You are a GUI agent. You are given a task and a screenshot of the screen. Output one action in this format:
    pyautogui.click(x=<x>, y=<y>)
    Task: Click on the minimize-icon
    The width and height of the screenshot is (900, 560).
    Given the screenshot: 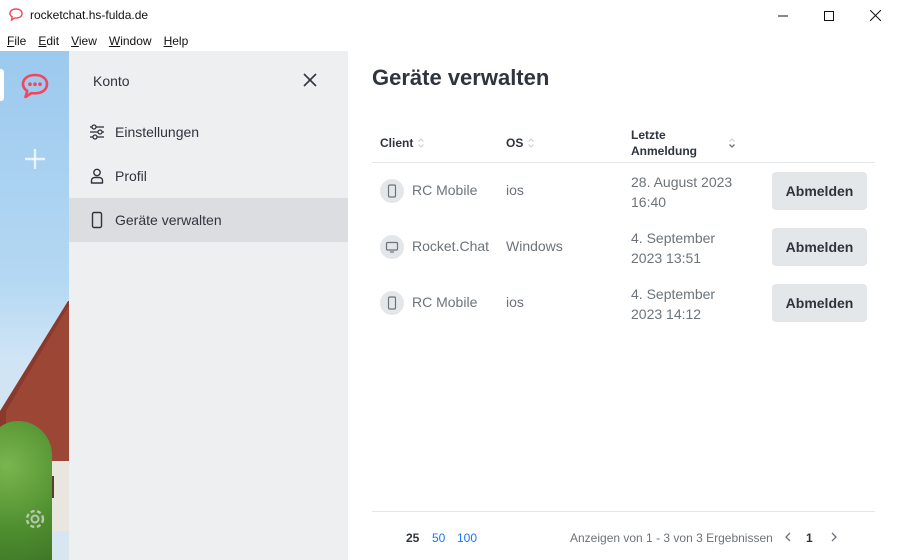 What is the action you would take?
    pyautogui.click(x=783, y=15)
    